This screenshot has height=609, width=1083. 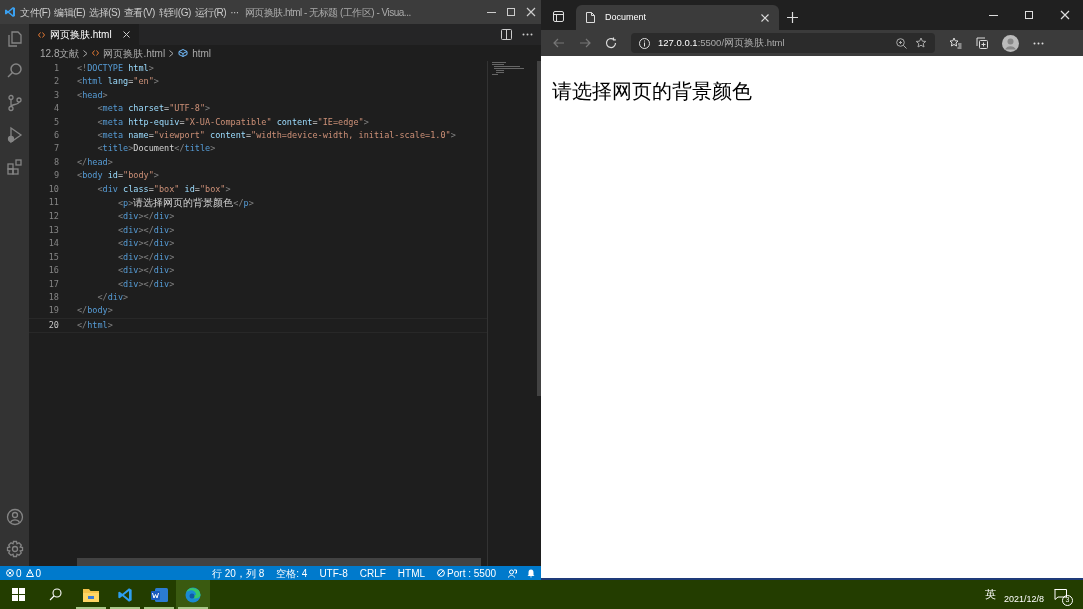 I want to click on editor-tab: 网页换肤.html, so click(x=84, y=34).